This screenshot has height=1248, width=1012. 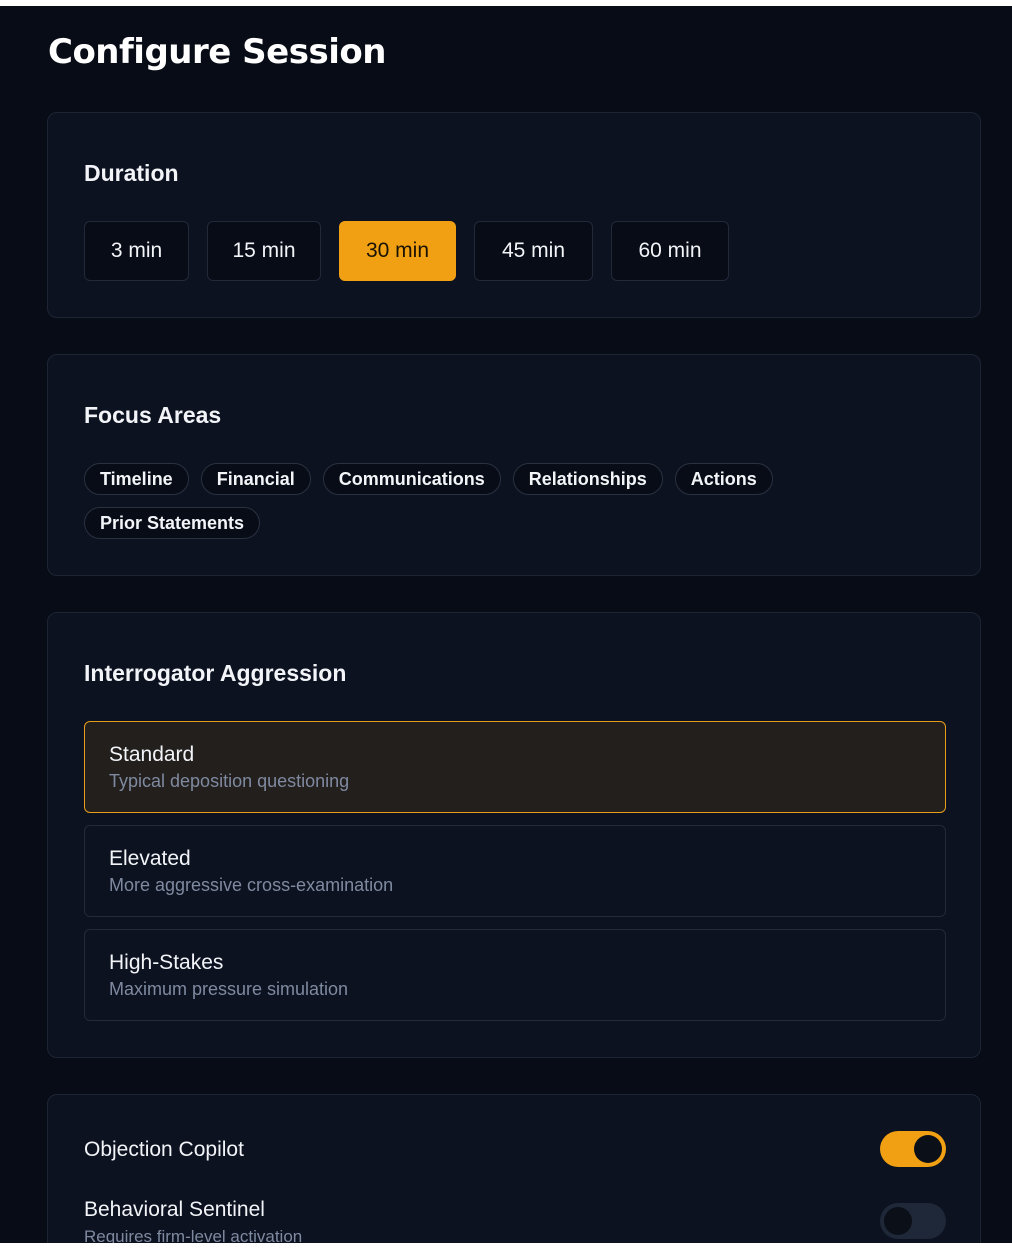 I want to click on option-title: Elevated, so click(x=150, y=858).